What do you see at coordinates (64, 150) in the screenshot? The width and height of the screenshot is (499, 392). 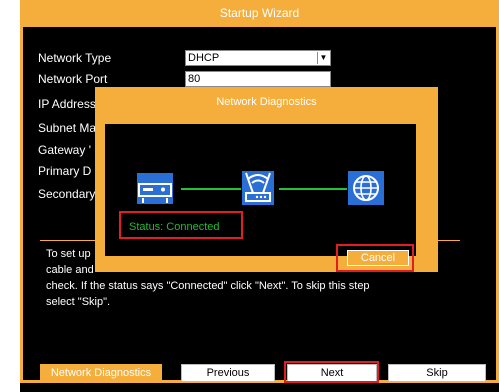 I see `gateway-label: Gateway '` at bounding box center [64, 150].